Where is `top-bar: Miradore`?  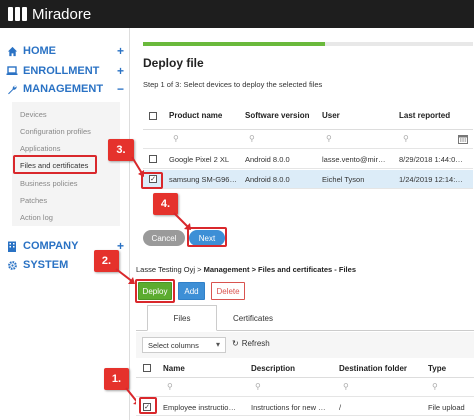
top-bar: Miradore is located at coordinates (237, 14).